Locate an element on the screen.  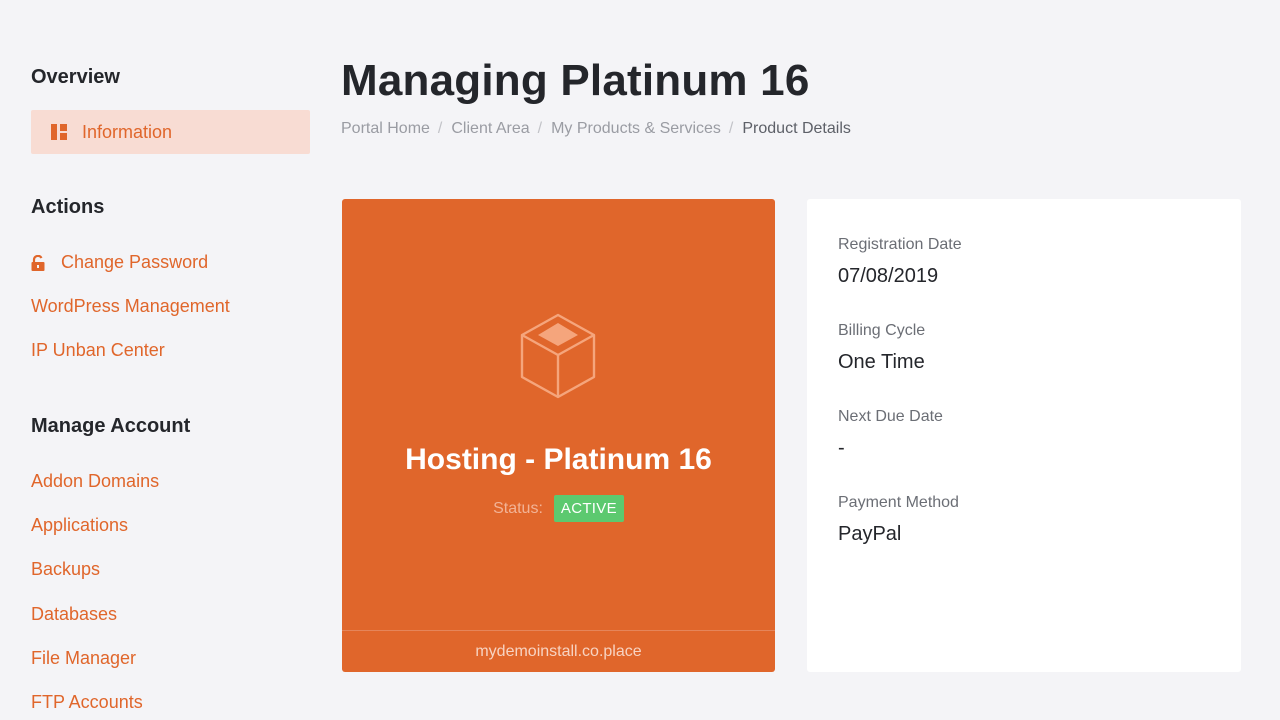
sidebar-item-change-password: Change Password is located at coordinates (119, 262).